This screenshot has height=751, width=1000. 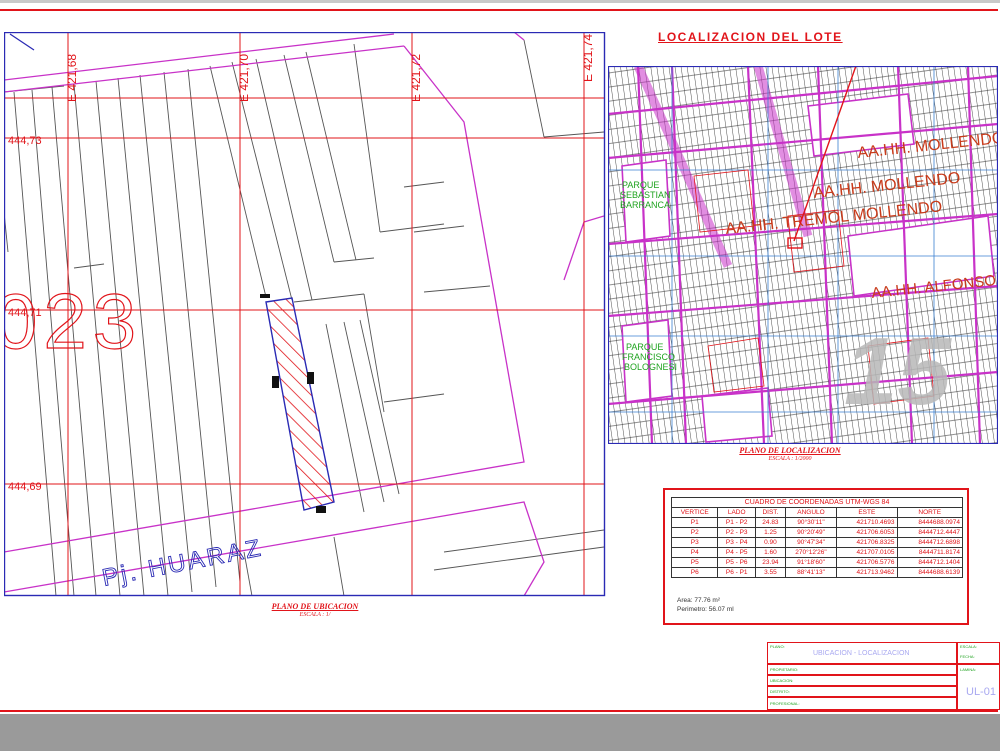 I want to click on tb-sheet-label: LAMINA:, so click(x=968, y=669).